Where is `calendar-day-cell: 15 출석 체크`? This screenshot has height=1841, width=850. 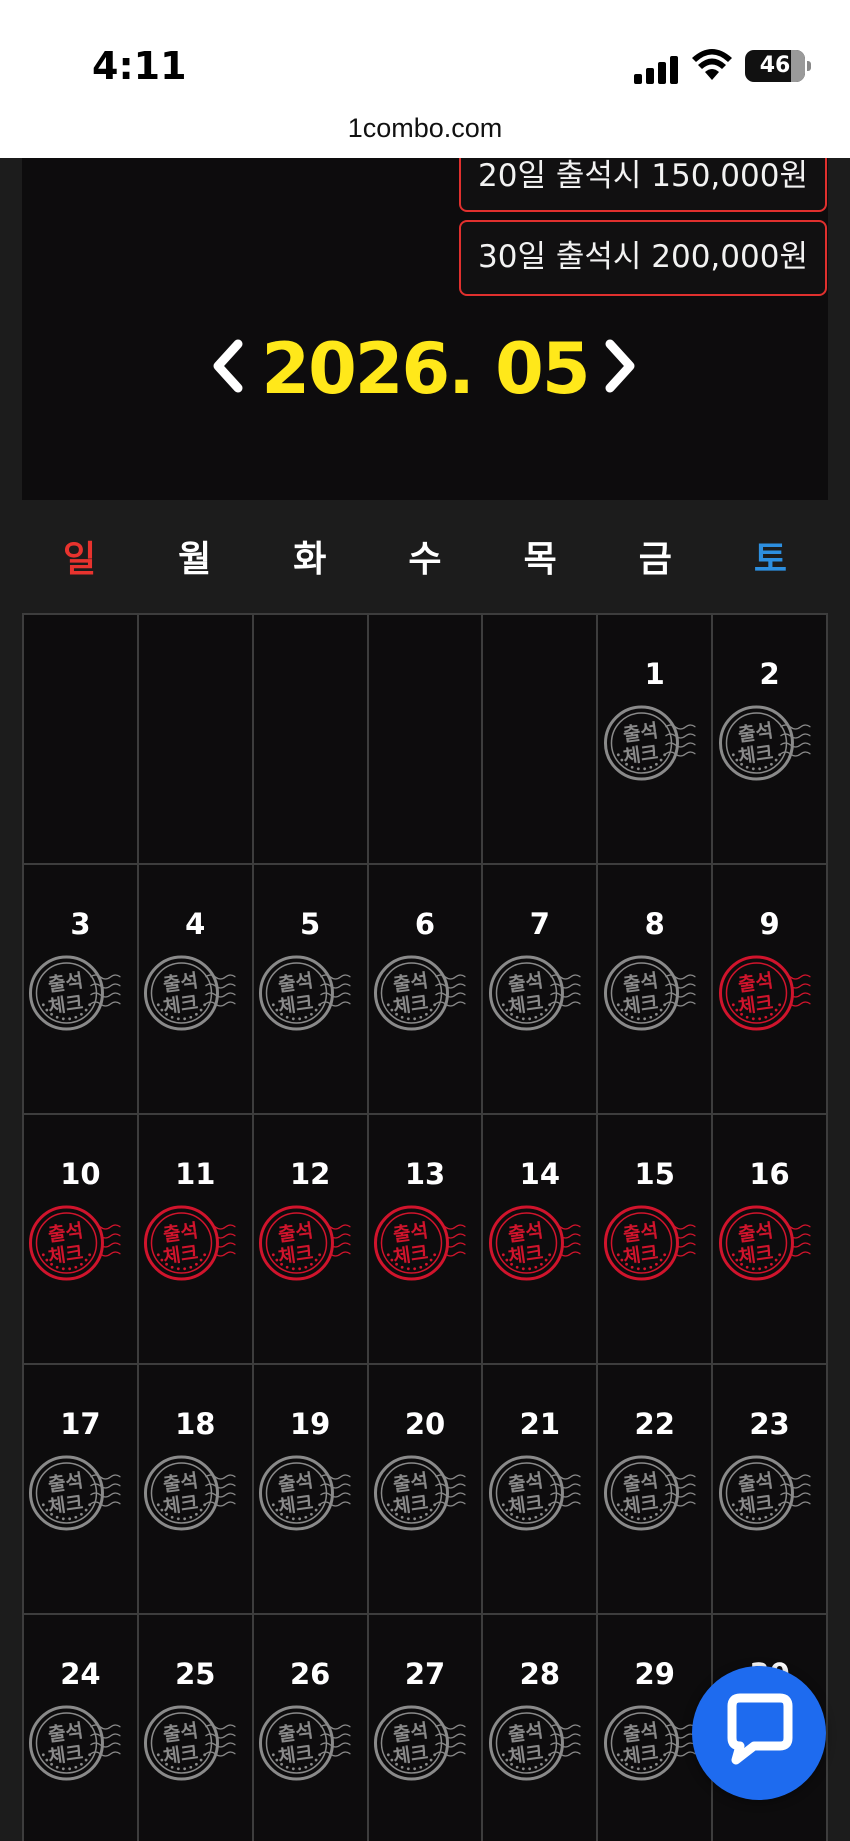
calendar-day-cell: 15 출석 체크 is located at coordinates (656, 1240).